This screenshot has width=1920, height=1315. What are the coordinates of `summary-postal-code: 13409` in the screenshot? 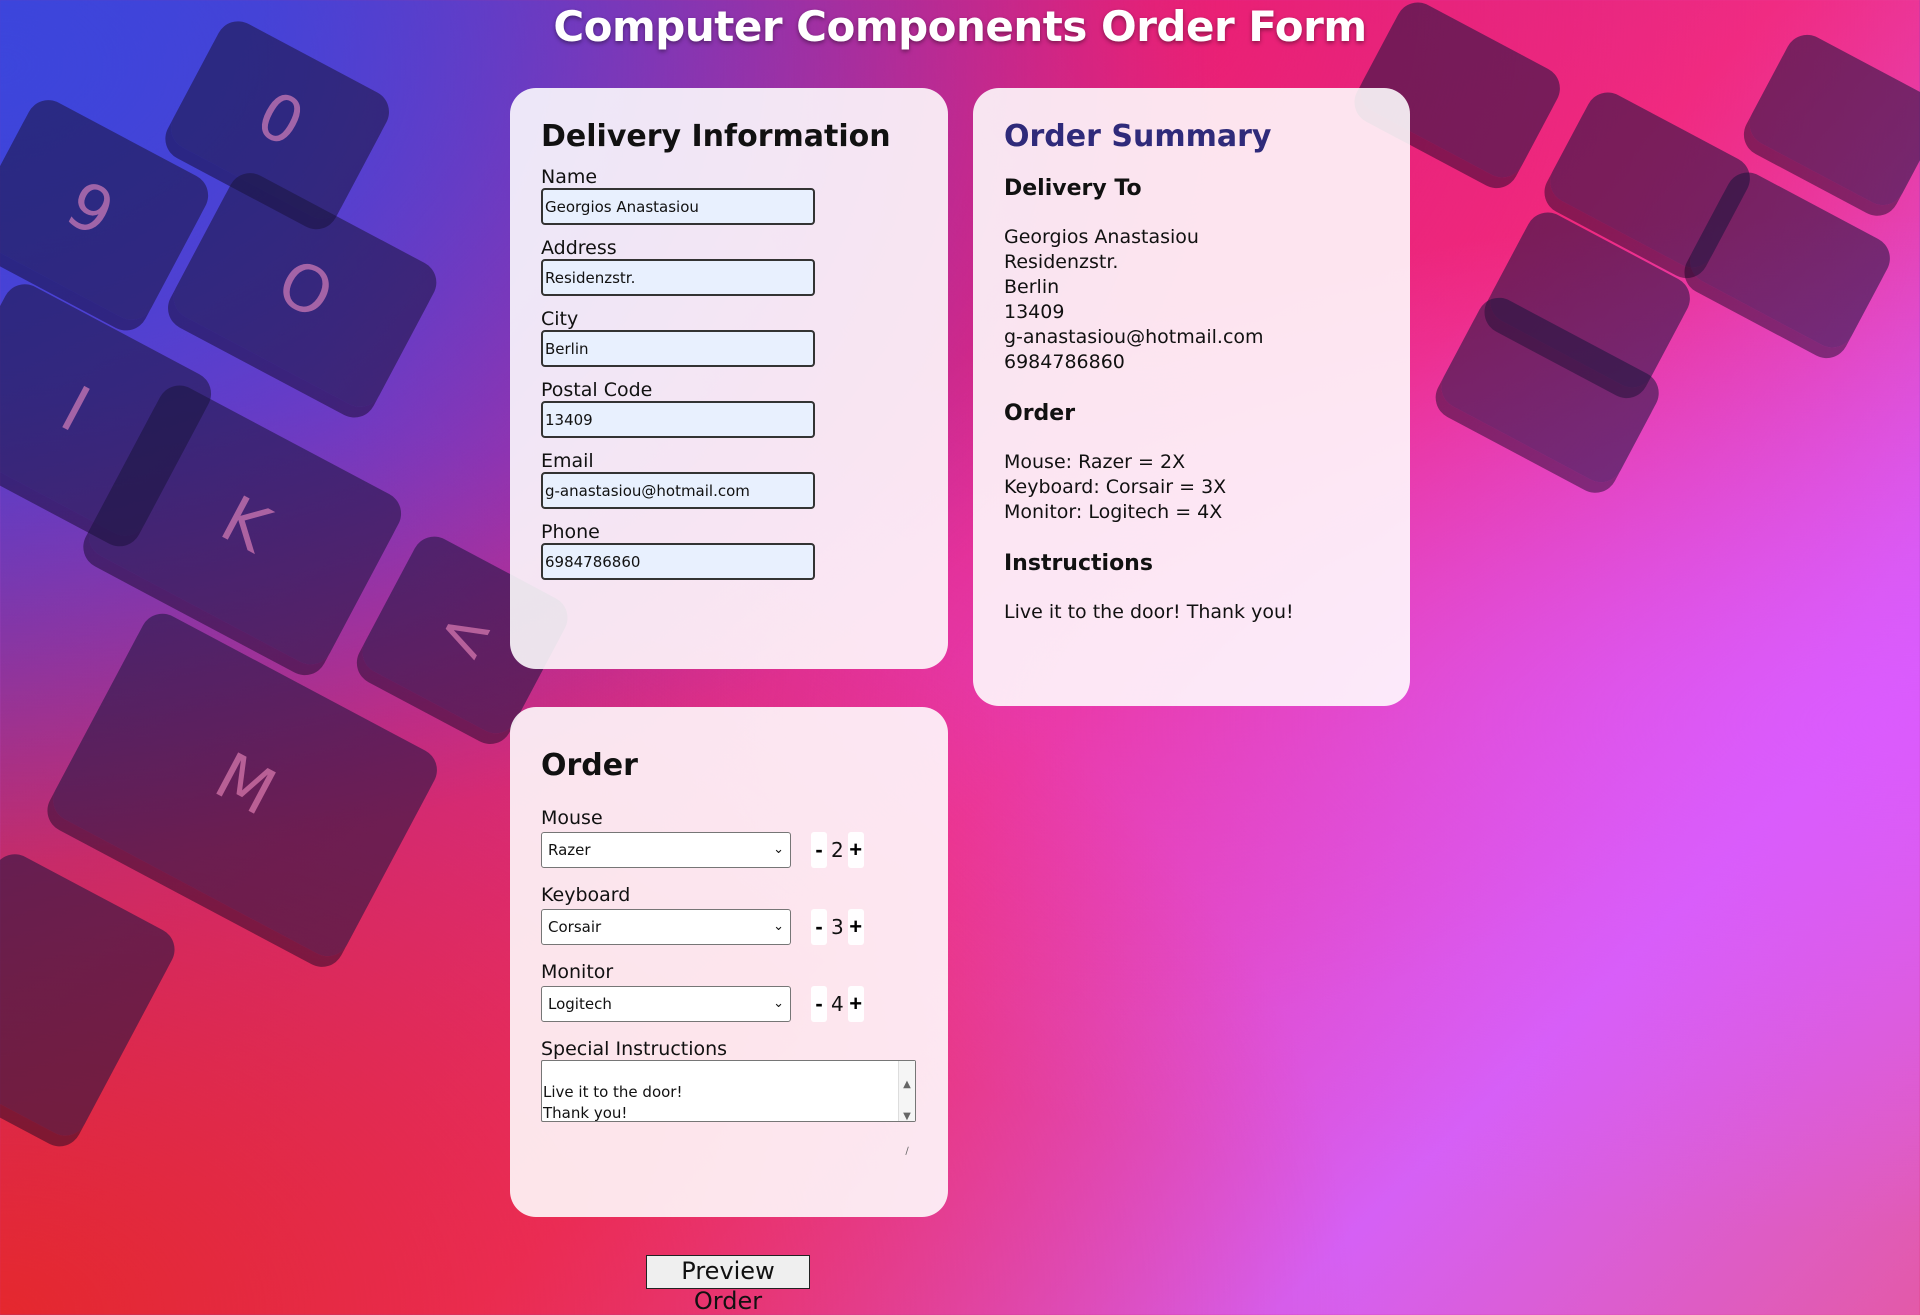 It's located at (1034, 312).